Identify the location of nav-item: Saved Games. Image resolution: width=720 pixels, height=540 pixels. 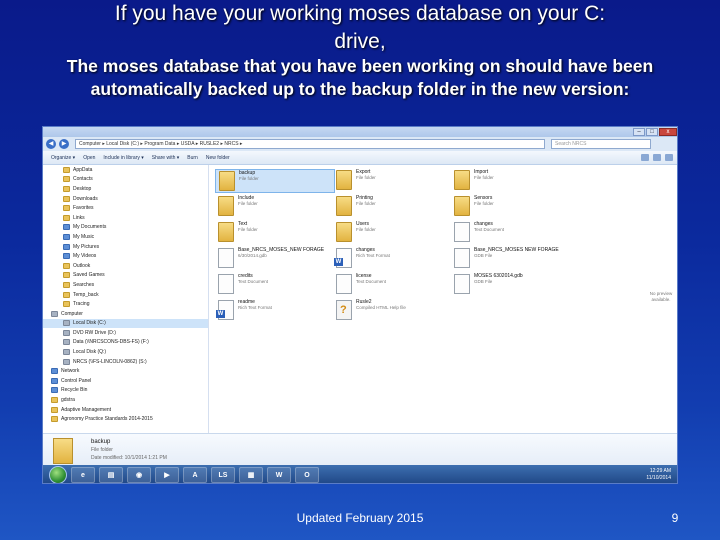
(125, 276).